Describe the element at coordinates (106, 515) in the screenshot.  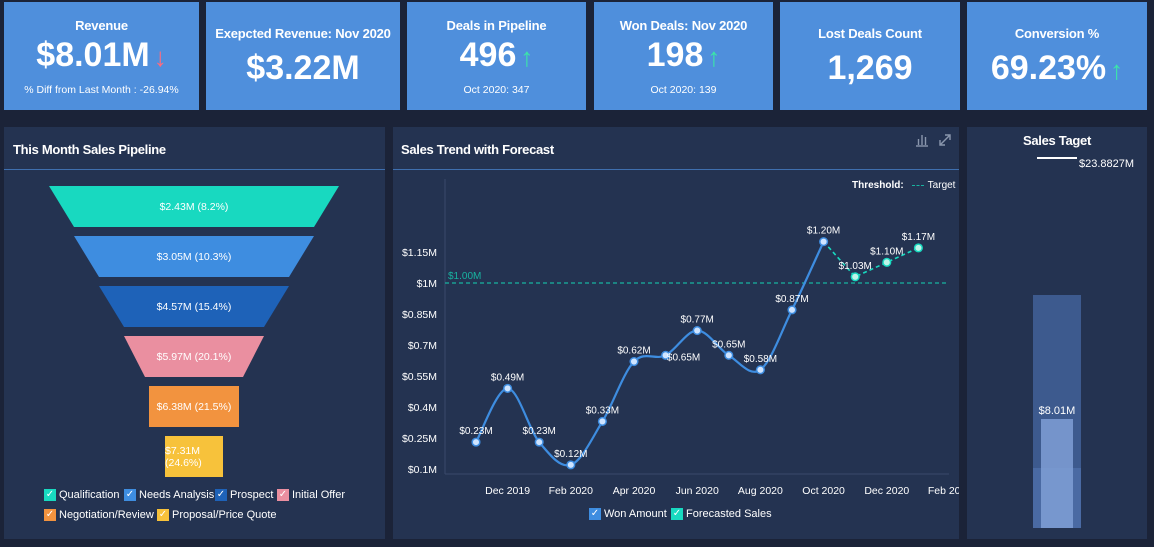
I see `legend-label: Negotiation/Review` at that location.